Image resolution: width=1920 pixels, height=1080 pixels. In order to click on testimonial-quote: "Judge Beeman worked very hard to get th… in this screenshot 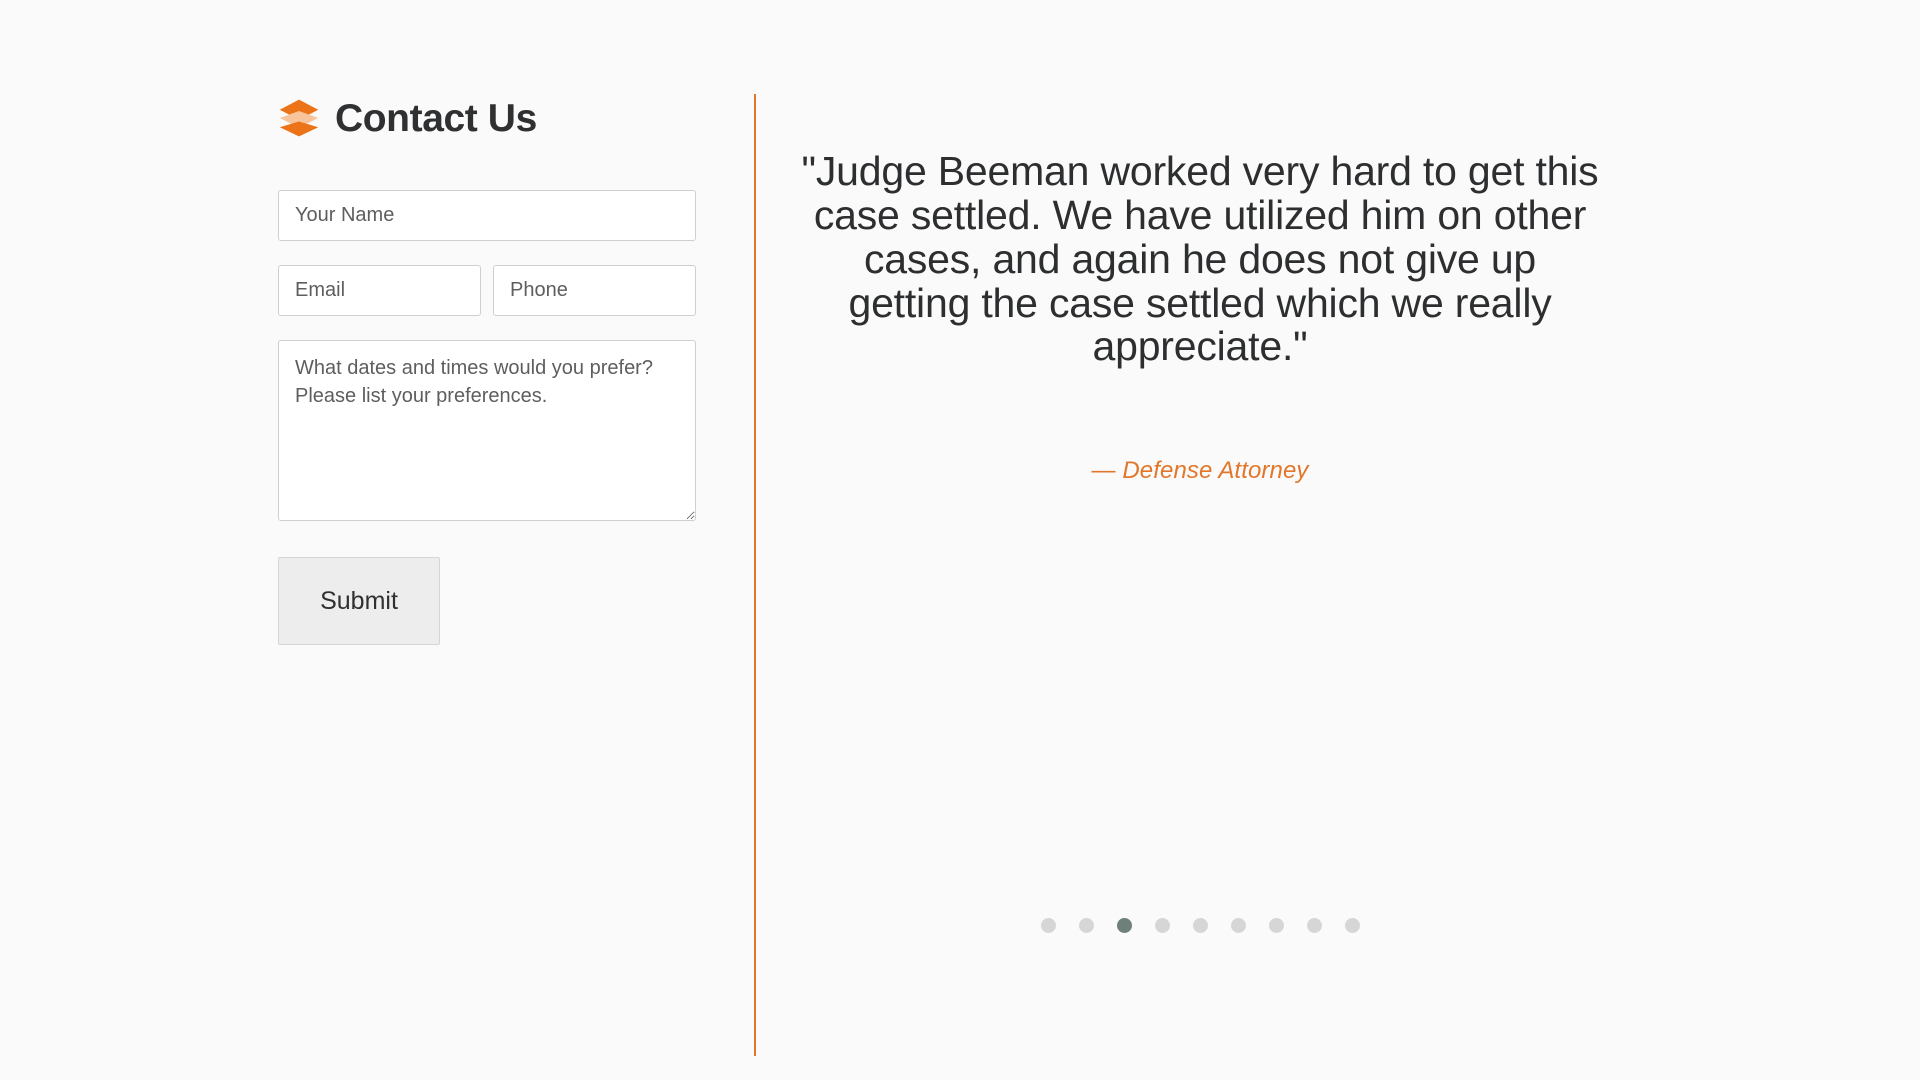, I will do `click(1200, 259)`.